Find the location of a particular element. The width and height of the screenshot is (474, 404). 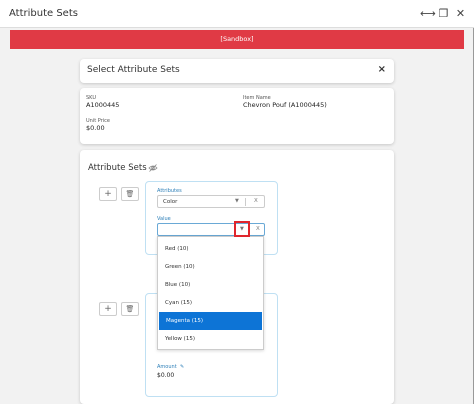

attributes-select: Color ▼ X is located at coordinates (211, 201).